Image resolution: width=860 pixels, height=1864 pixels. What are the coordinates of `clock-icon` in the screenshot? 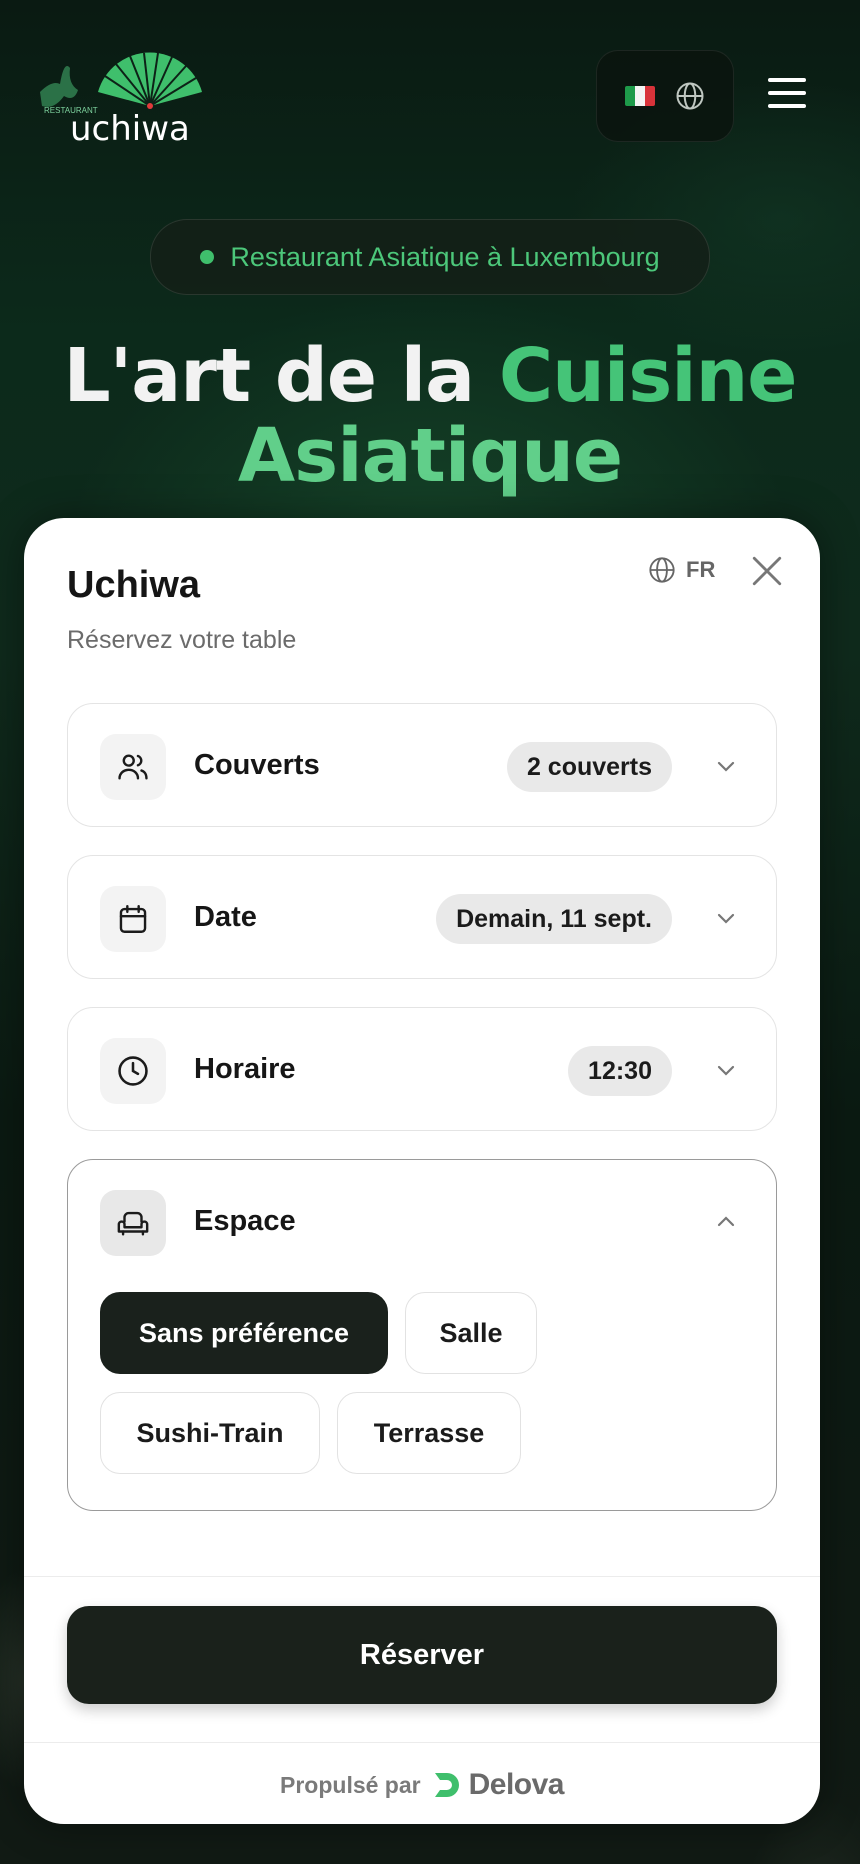 It's located at (133, 1071).